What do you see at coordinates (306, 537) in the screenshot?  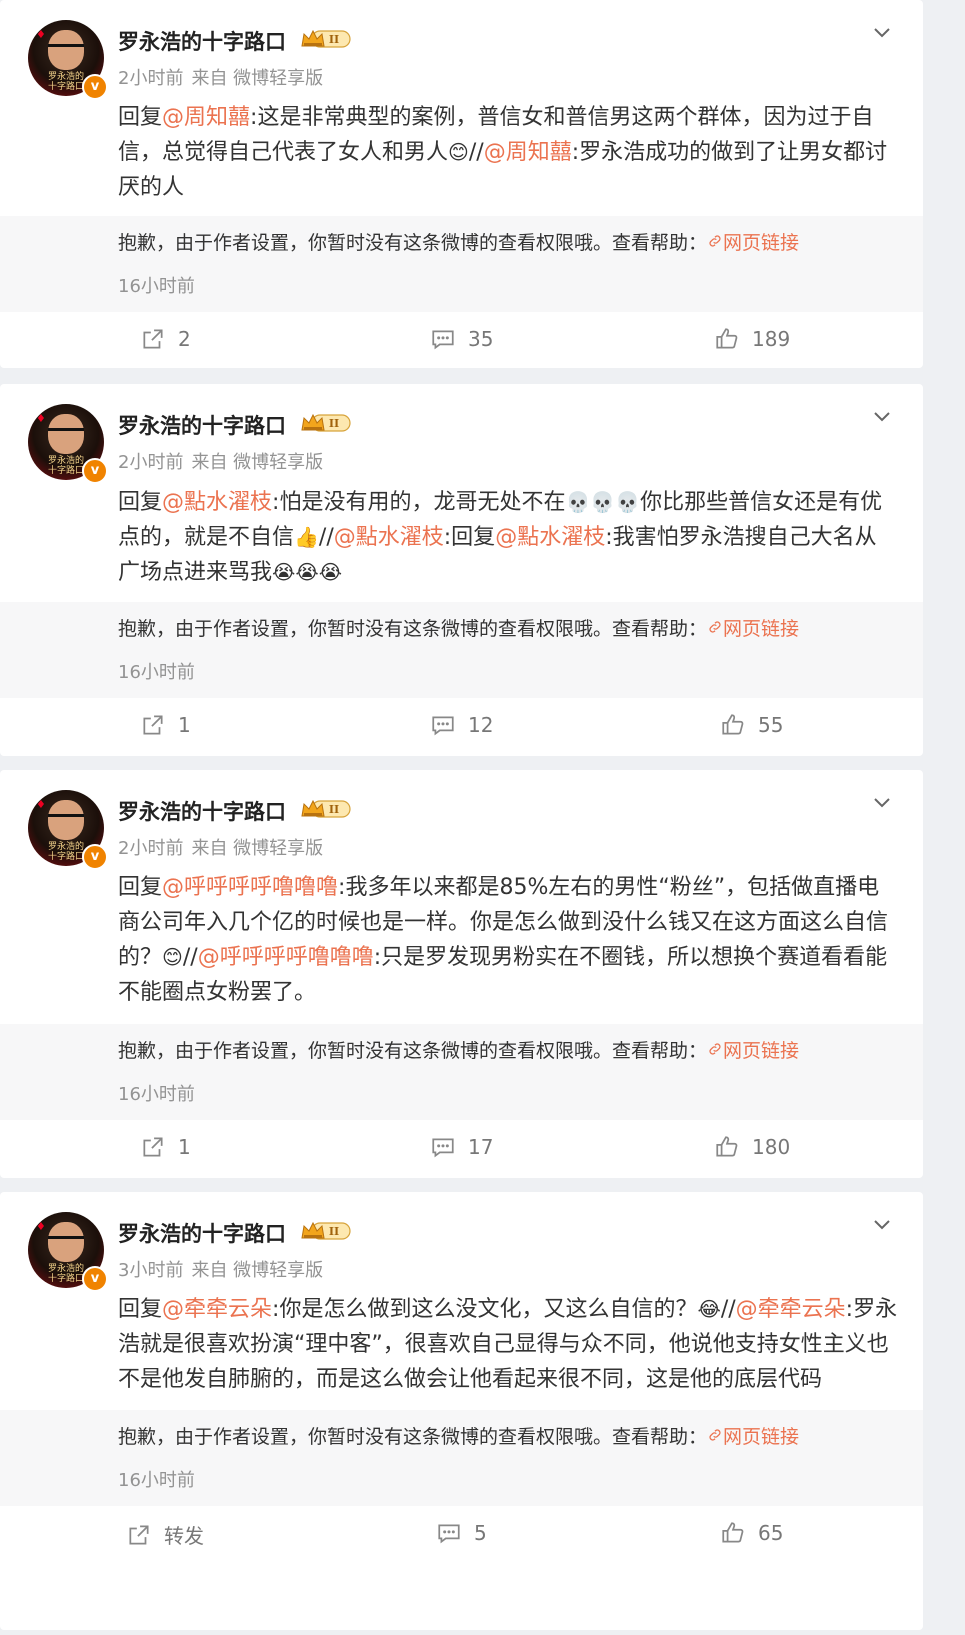 I see `emoji-icon: 👍` at bounding box center [306, 537].